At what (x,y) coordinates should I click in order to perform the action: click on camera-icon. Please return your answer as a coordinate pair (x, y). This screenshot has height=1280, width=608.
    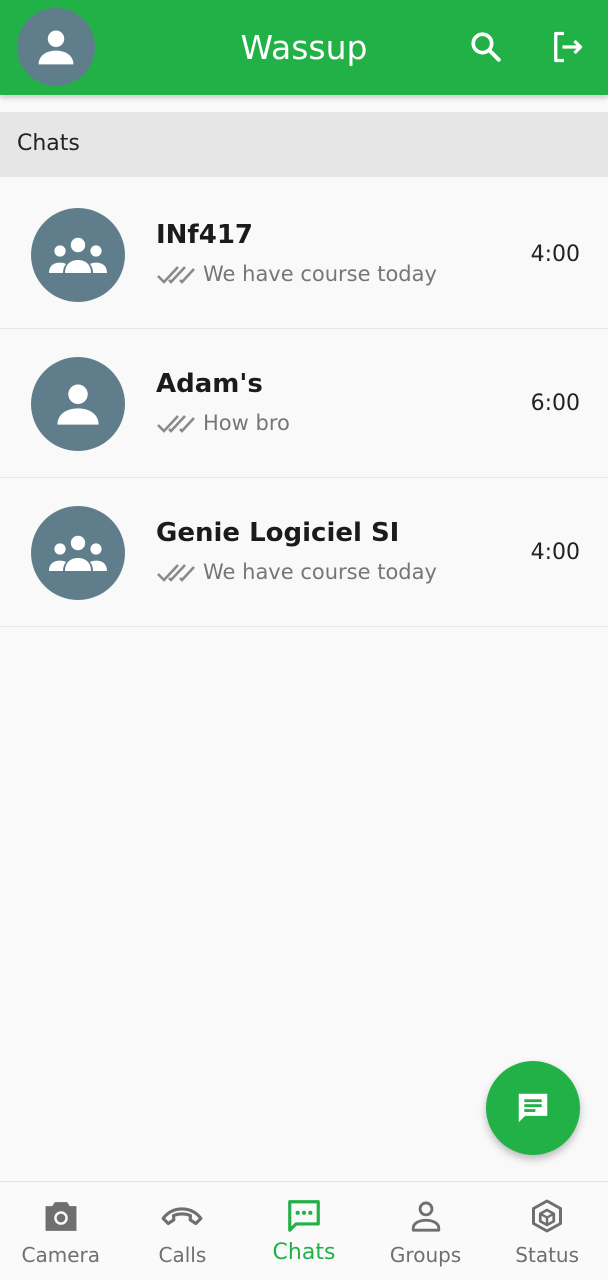
    Looking at the image, I should click on (61, 1216).